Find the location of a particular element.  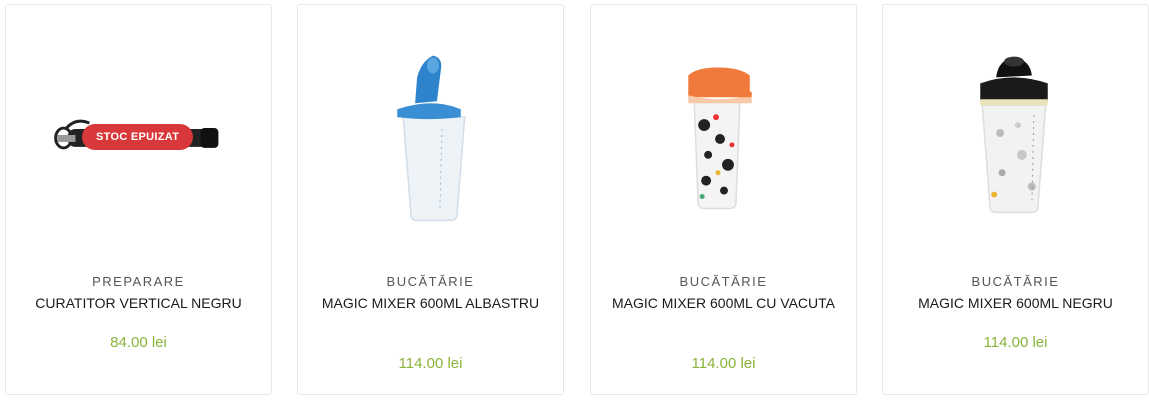

product-price: 84.00 lei is located at coordinates (138, 342).